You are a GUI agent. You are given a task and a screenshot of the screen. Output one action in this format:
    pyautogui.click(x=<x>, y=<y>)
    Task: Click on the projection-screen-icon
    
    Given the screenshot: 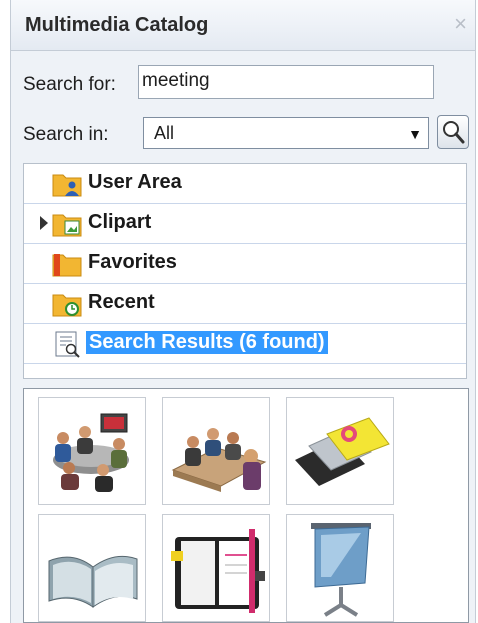 What is the action you would take?
    pyautogui.click(x=341, y=570)
    